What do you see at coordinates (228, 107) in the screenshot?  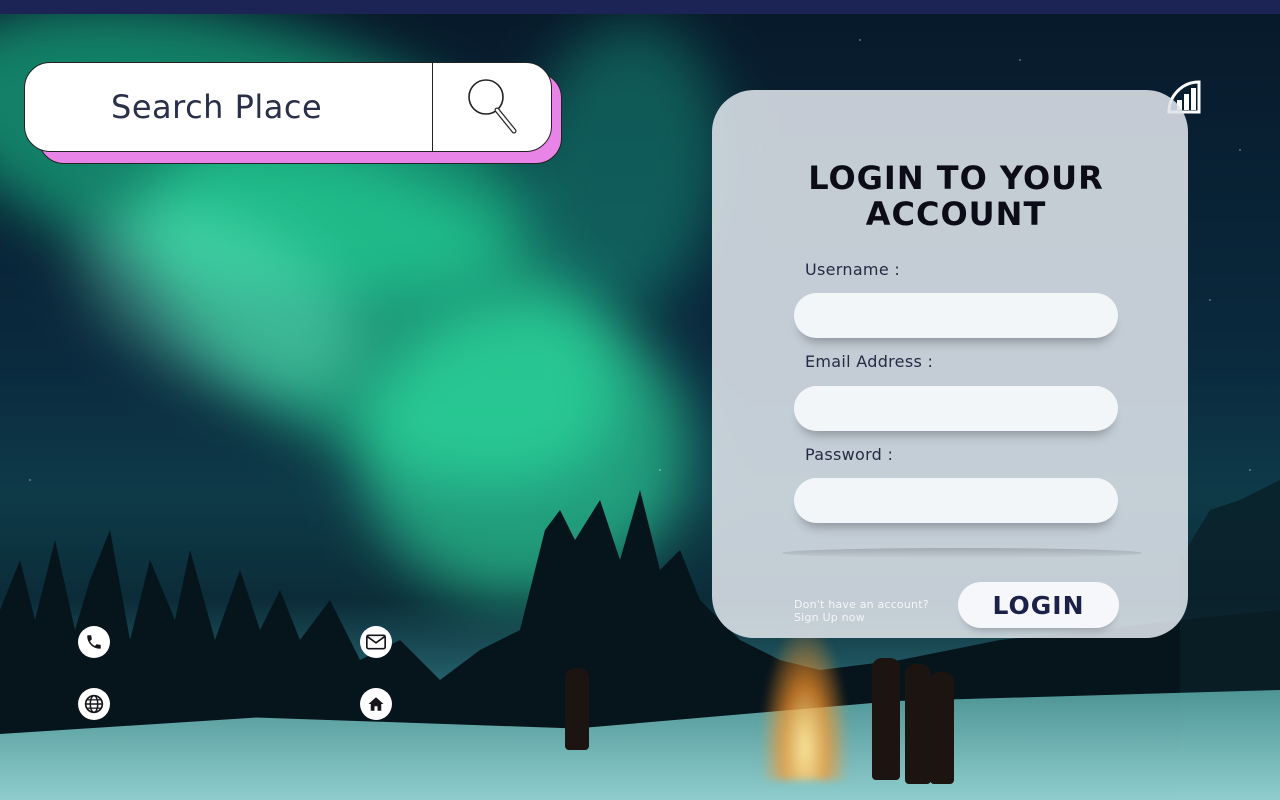 I see `search-input: Search Place` at bounding box center [228, 107].